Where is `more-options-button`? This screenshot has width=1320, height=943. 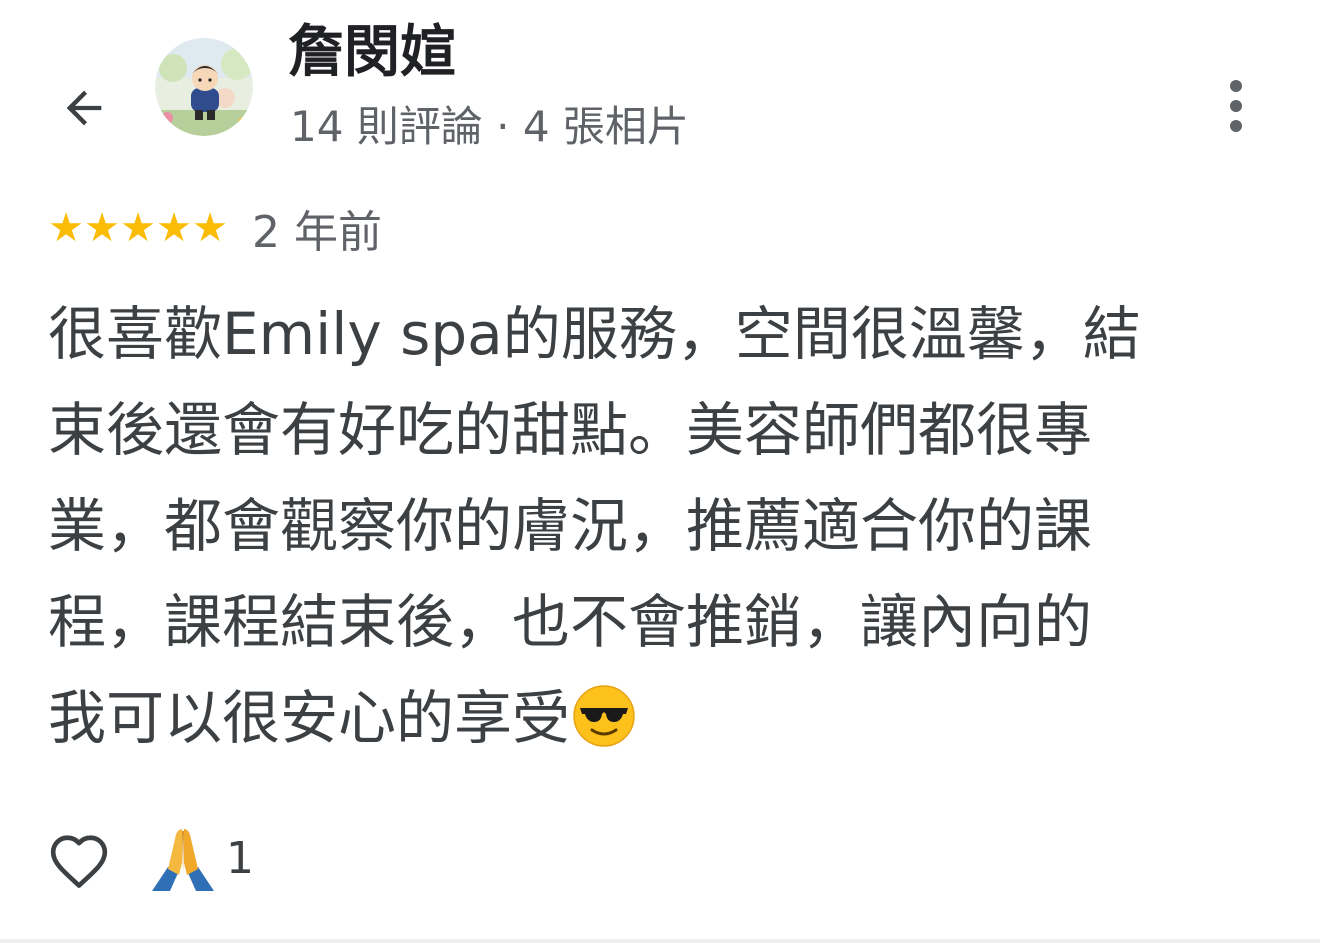 more-options-button is located at coordinates (1236, 106).